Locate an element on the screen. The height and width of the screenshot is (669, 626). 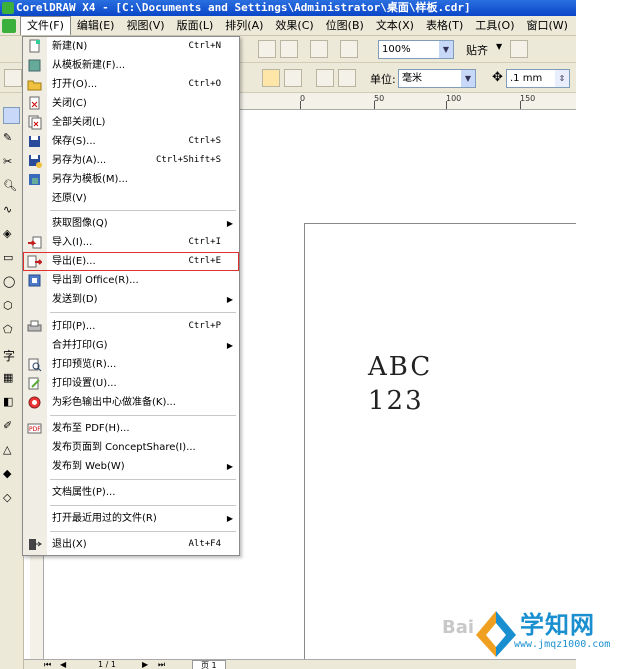
zoom-level-select: 100% ▼ is located at coordinates (416, 49).